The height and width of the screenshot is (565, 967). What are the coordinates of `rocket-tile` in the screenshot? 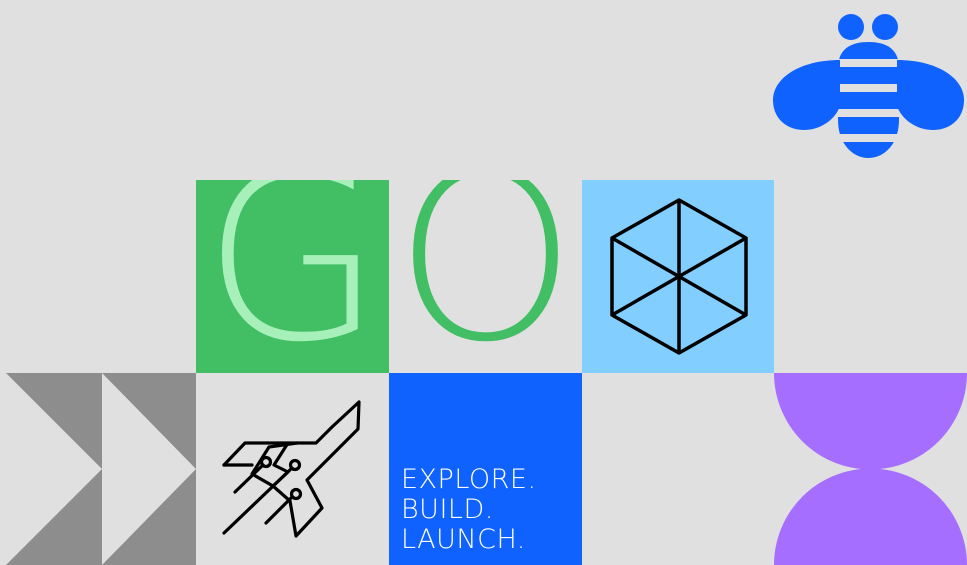 It's located at (292, 469).